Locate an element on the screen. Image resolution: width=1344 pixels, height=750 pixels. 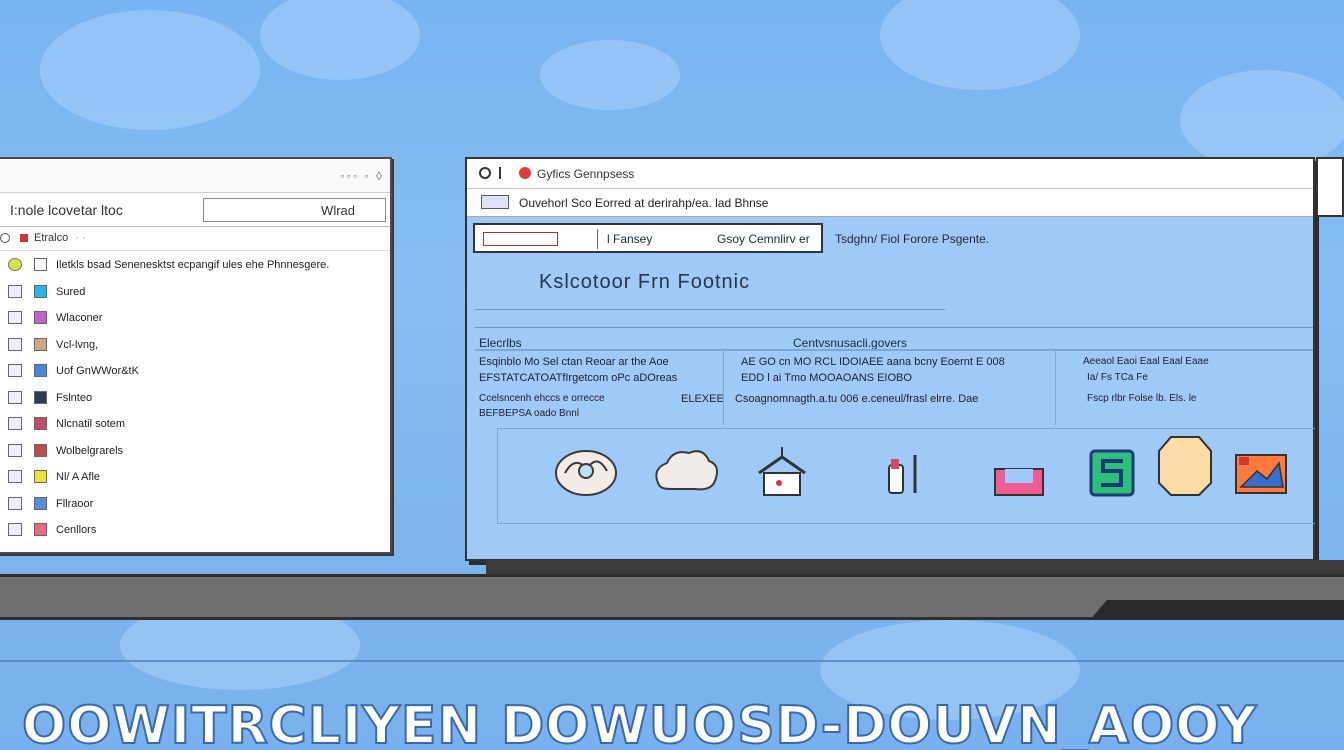
cloud-icon is located at coordinates (684, 473).